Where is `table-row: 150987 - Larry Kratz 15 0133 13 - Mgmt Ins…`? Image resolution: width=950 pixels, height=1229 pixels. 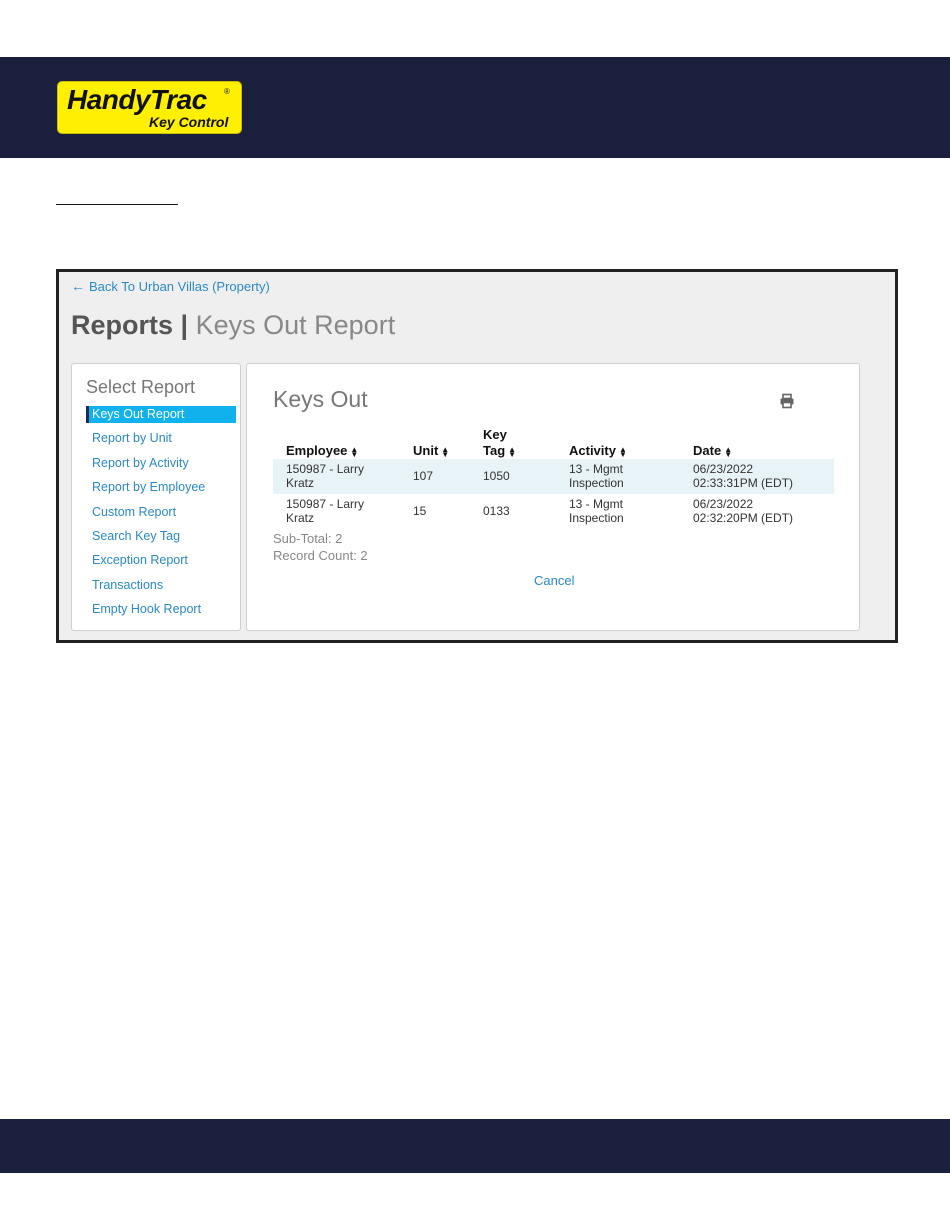
table-row: 150987 - Larry Kratz 15 0133 13 - Mgmt Ins… is located at coordinates (553, 511).